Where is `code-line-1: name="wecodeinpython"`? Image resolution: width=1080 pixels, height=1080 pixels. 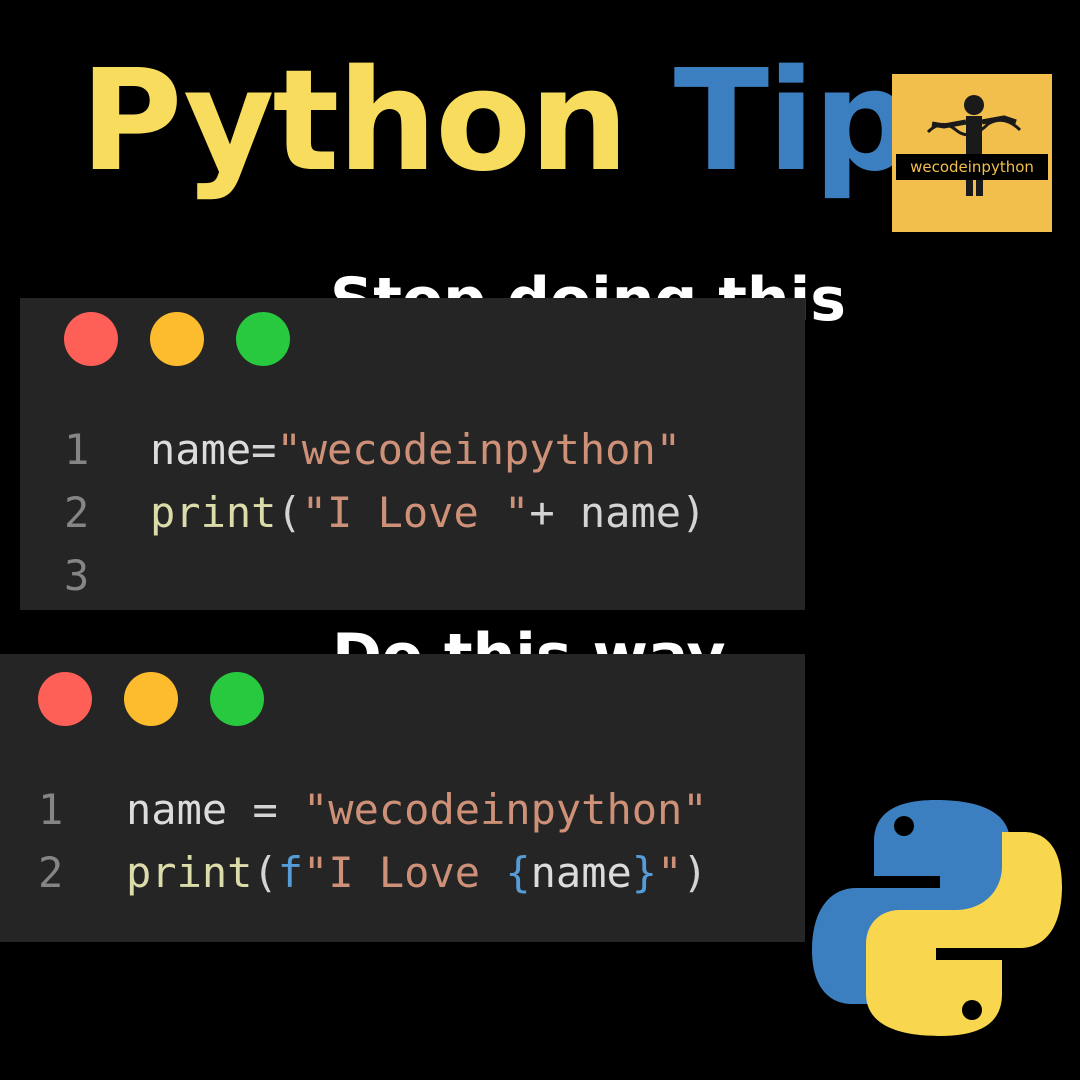
code-line-1: name="wecodeinpython" is located at coordinates (415, 449).